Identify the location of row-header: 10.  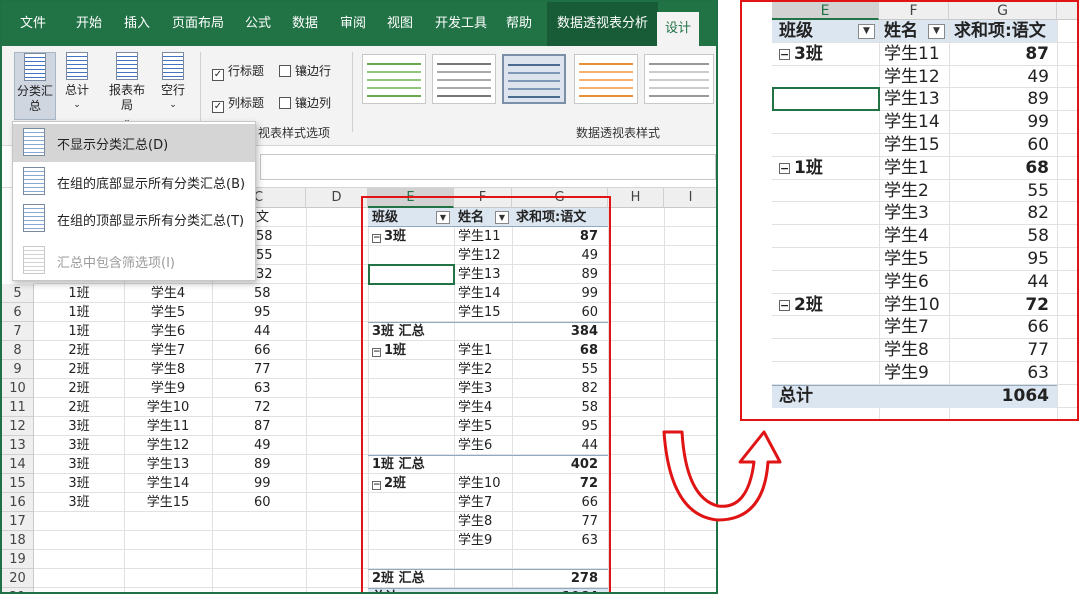
(18, 388).